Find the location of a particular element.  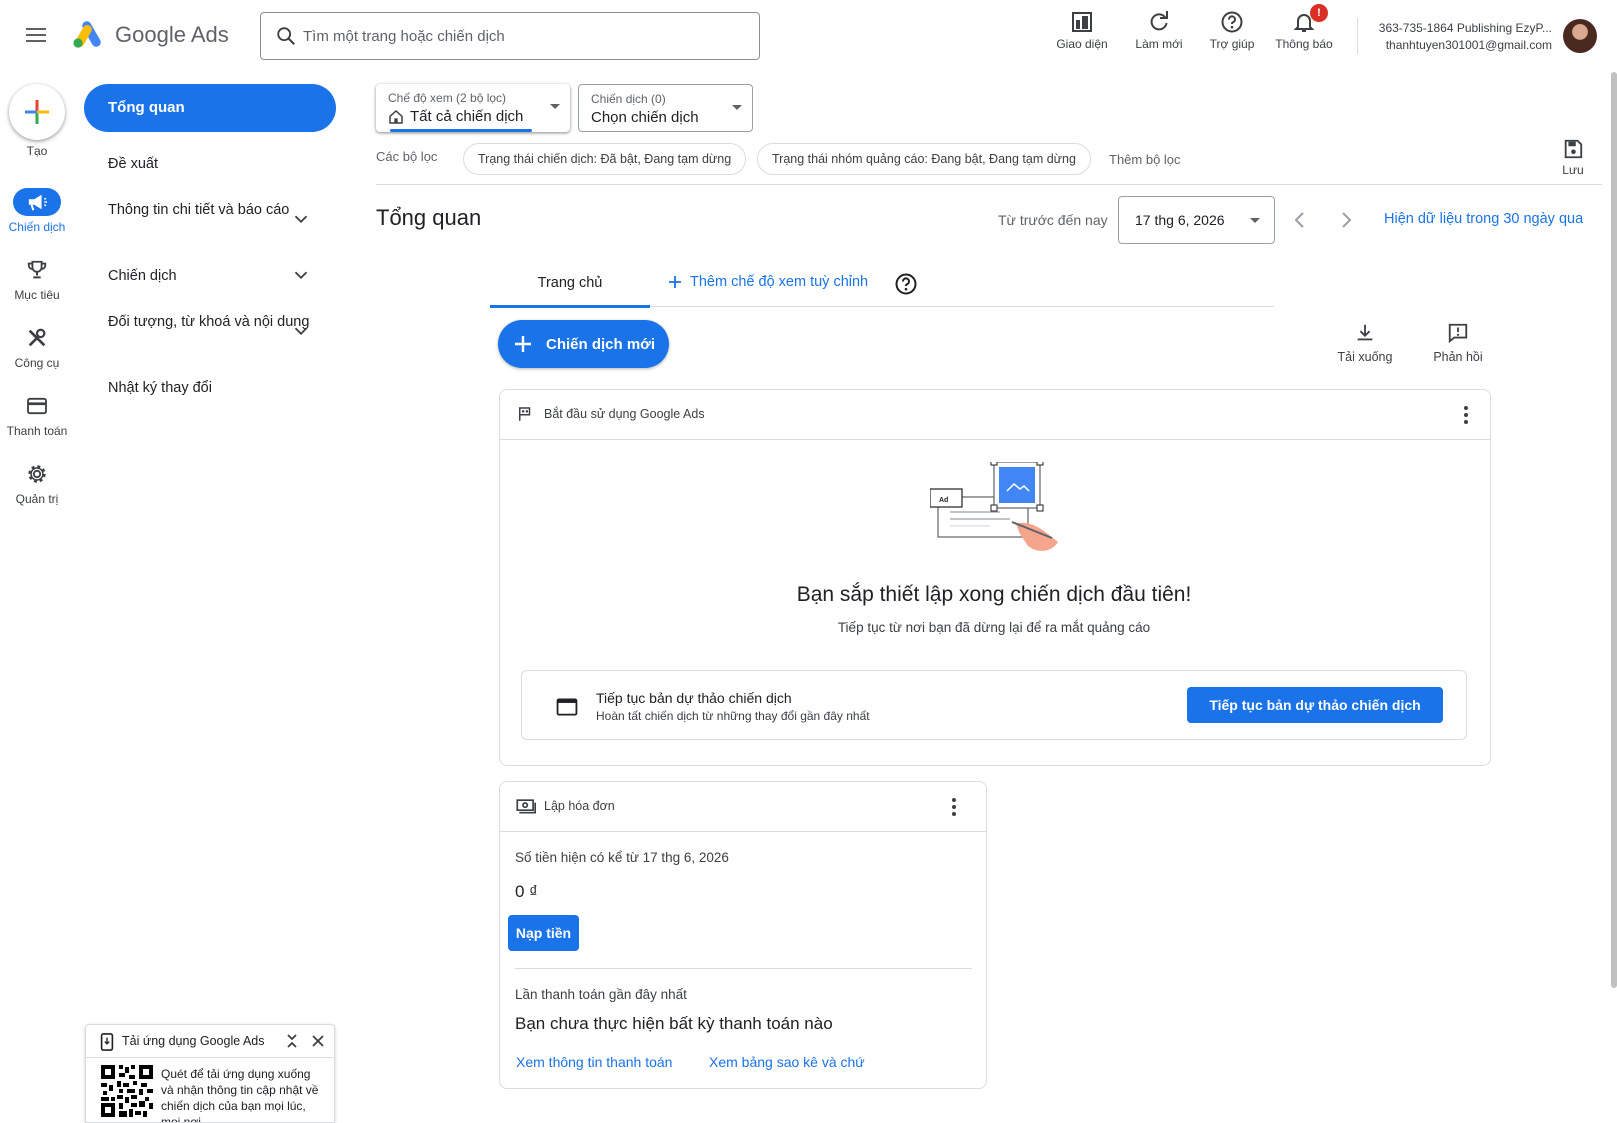

help-button: Trợ giúp is located at coordinates (1232, 35).